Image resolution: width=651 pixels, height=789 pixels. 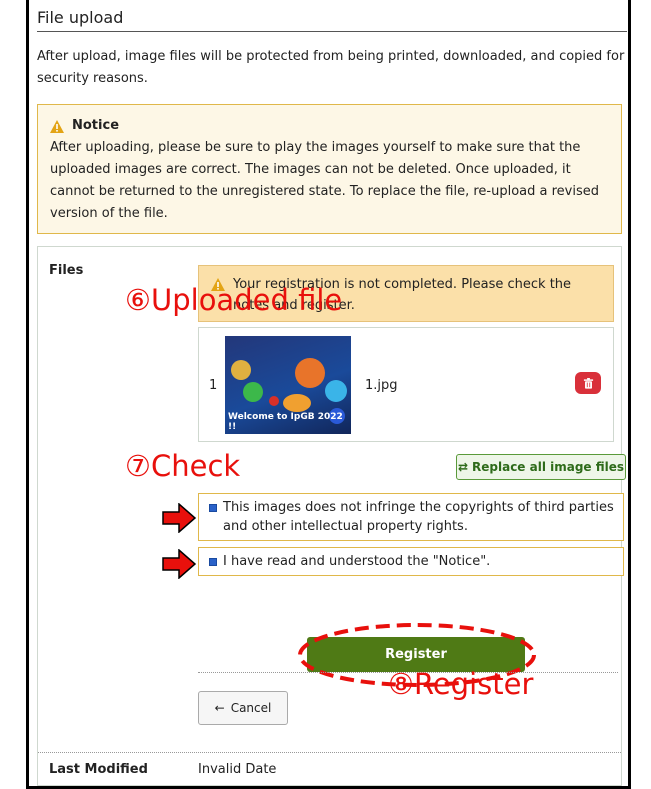 What do you see at coordinates (96, 125) in the screenshot?
I see `notice-heading-text: Notice` at bounding box center [96, 125].